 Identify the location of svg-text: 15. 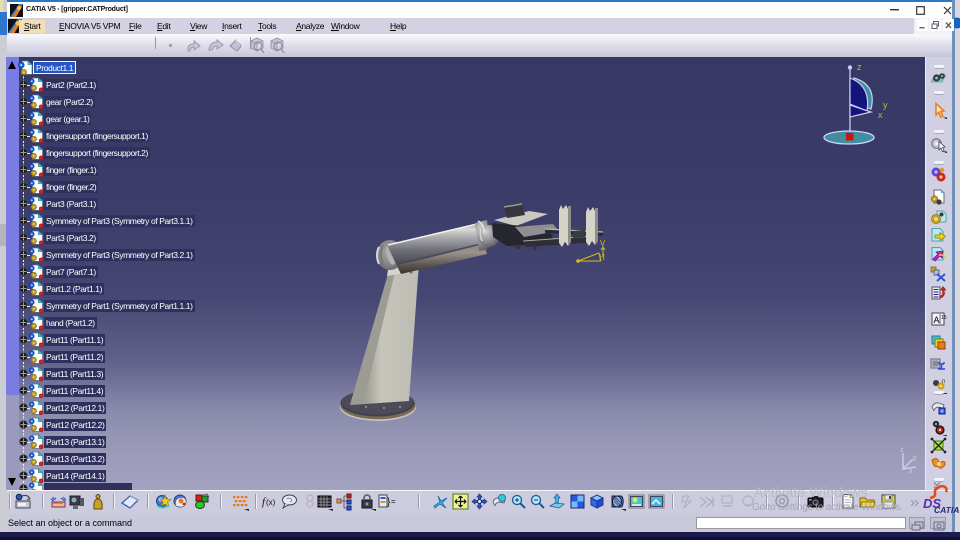
(944, 318).